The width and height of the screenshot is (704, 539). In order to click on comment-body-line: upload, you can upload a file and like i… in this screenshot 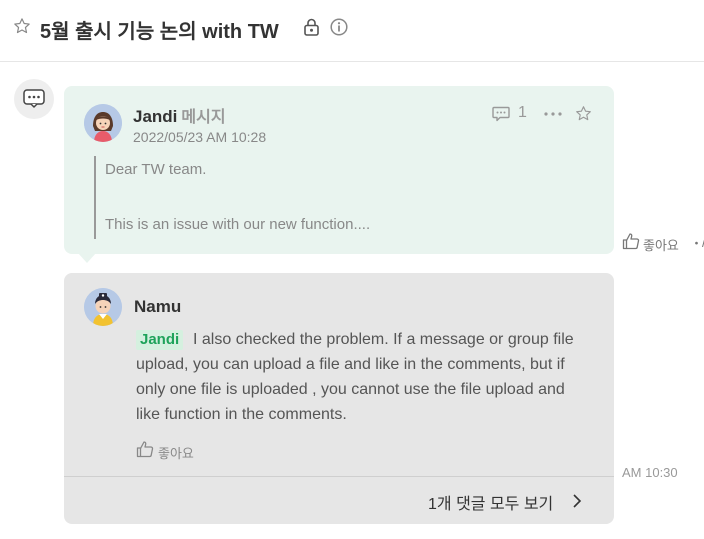, I will do `click(350, 364)`.